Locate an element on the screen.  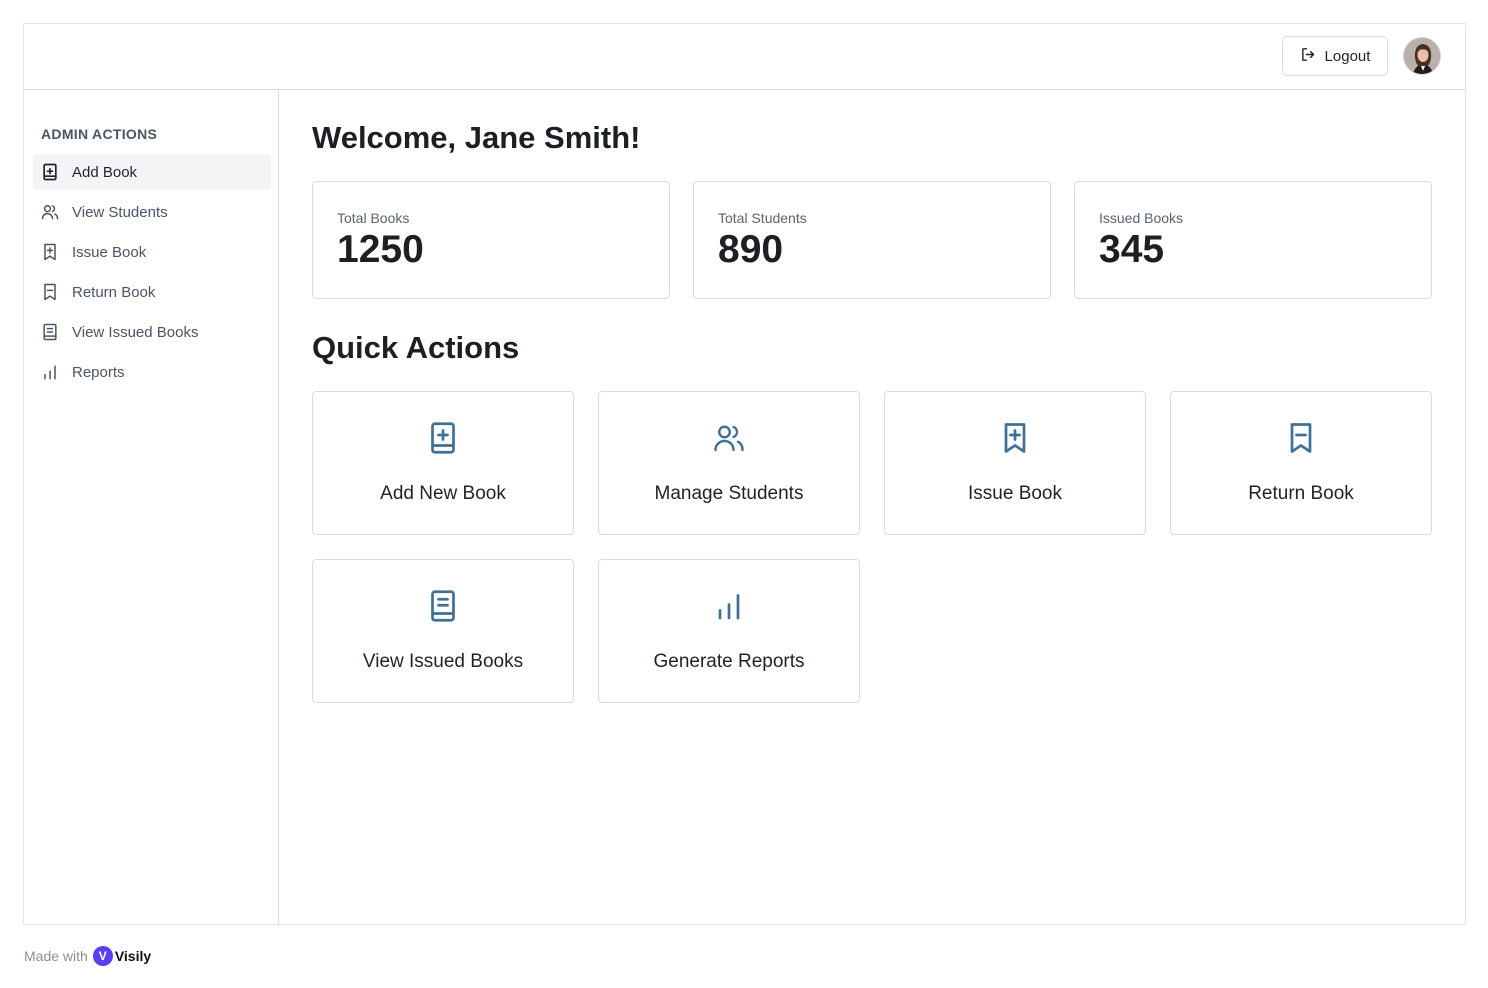
sidebar-item-label: Return Book is located at coordinates (114, 292).